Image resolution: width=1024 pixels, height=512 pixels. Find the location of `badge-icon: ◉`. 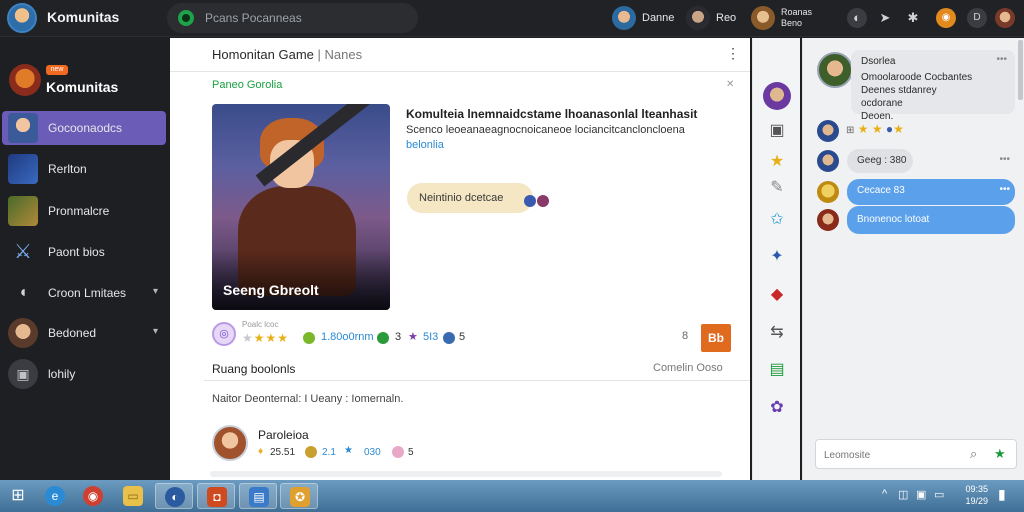

badge-icon: ◉ is located at coordinates (946, 18).